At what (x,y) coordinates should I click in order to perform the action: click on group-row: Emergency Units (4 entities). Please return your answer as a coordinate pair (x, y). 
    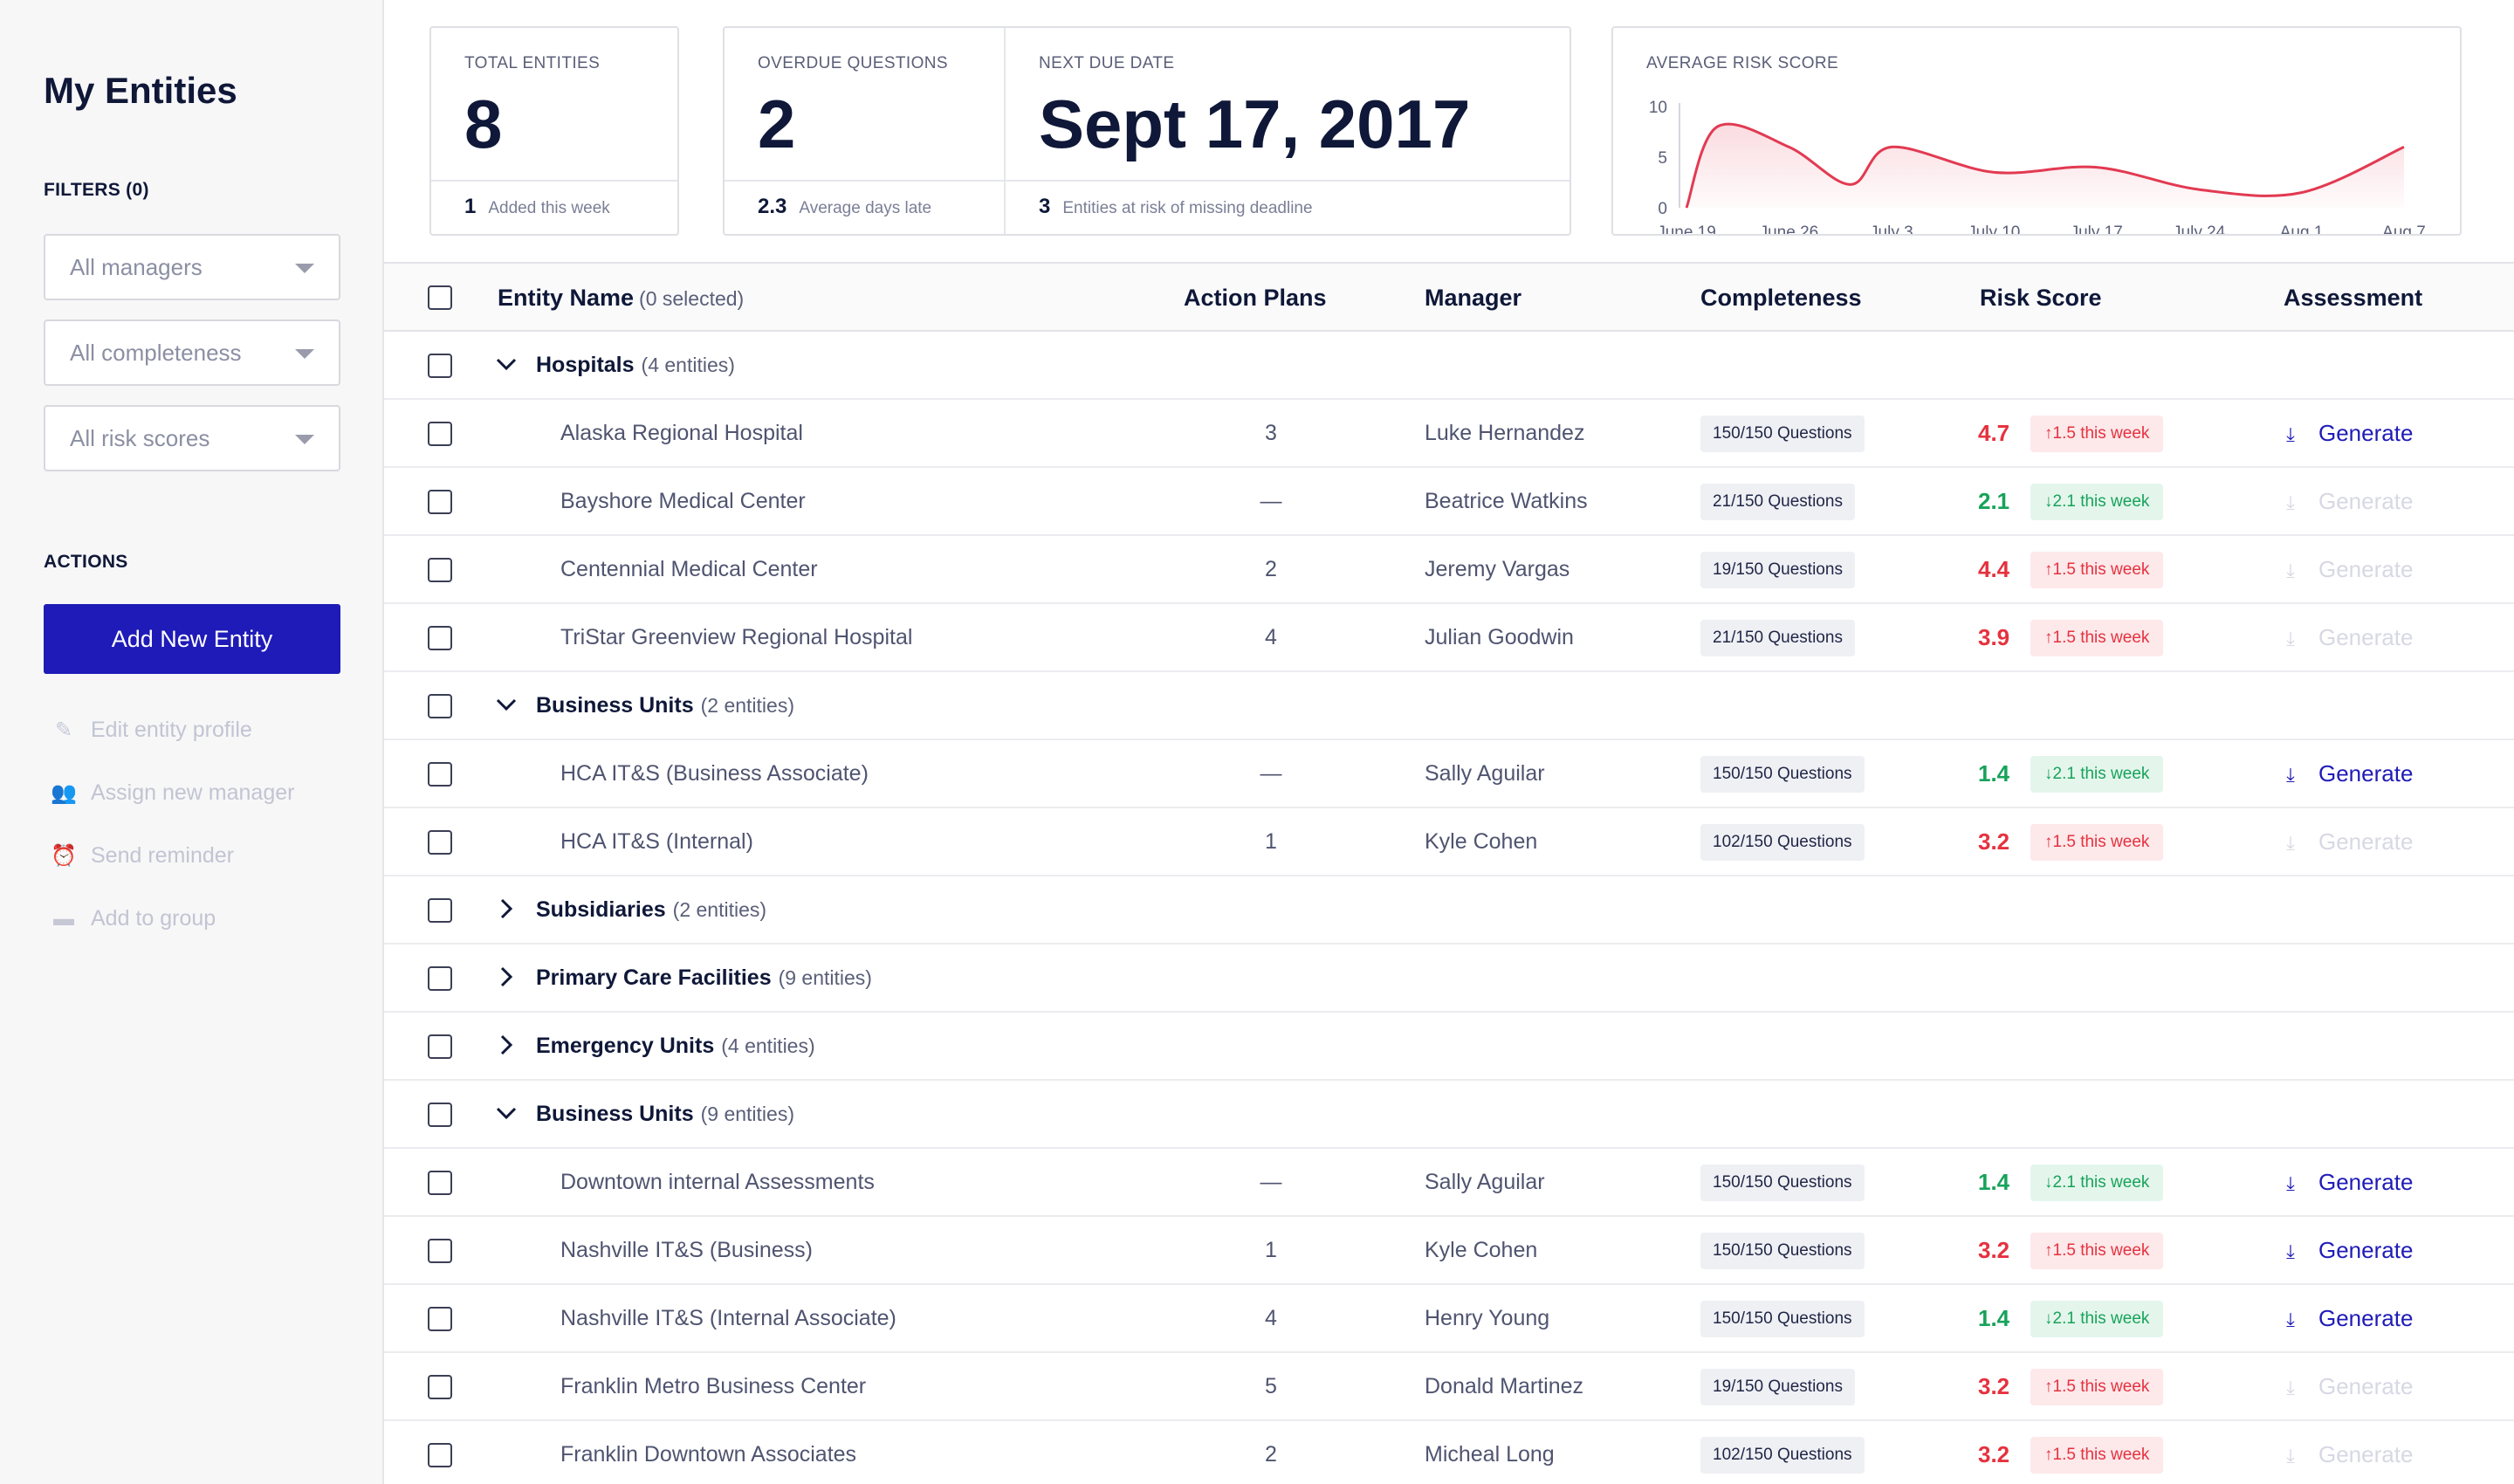
    Looking at the image, I should click on (1449, 1047).